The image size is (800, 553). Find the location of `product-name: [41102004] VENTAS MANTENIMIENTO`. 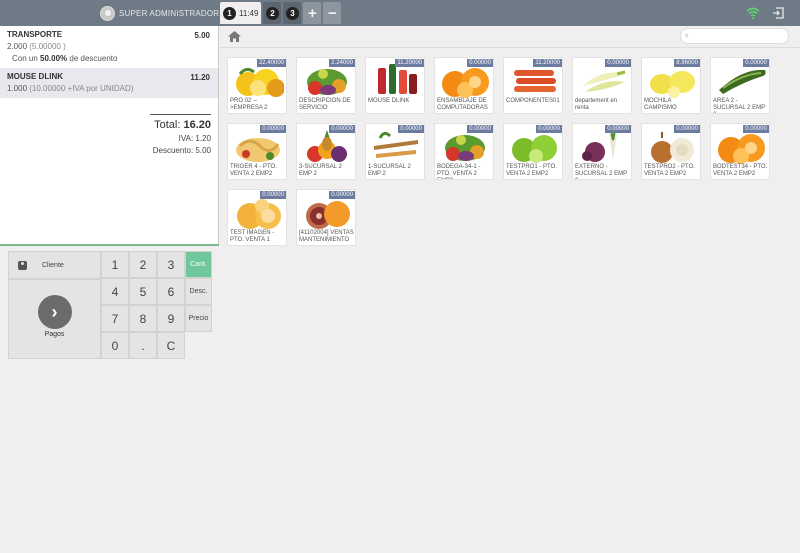

product-name: [41102004] VENTAS MANTENIMIENTO is located at coordinates (326, 236).